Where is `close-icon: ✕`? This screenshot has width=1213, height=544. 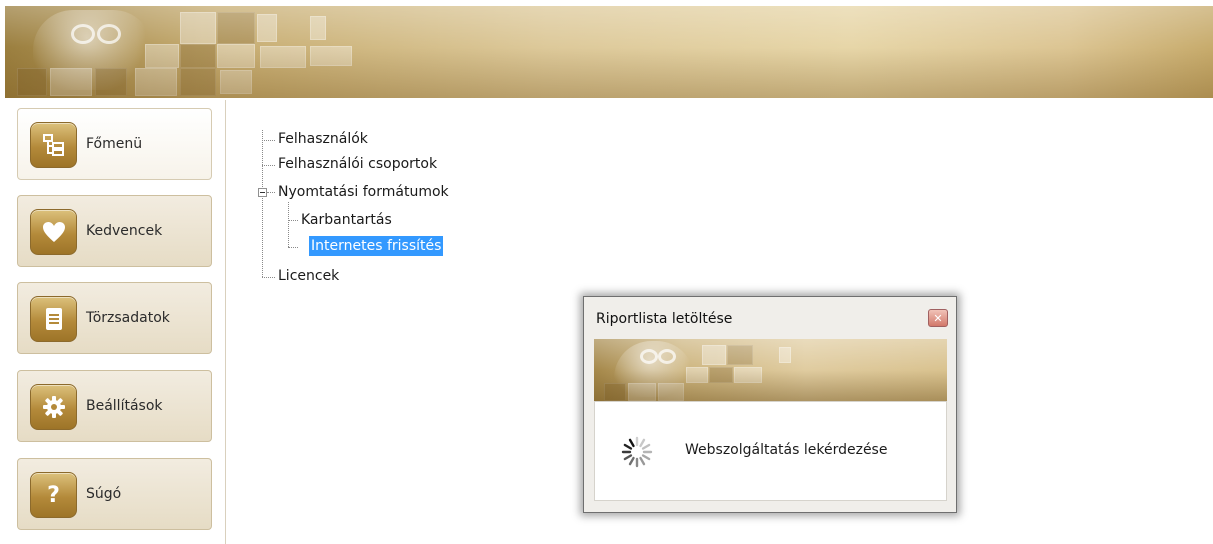 close-icon: ✕ is located at coordinates (938, 318).